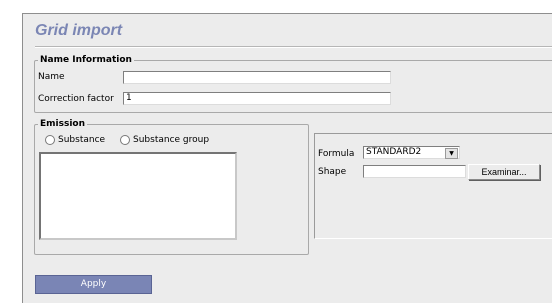 Image resolution: width=552 pixels, height=303 pixels. Describe the element at coordinates (414, 171) in the screenshot. I see `shape-input` at that location.